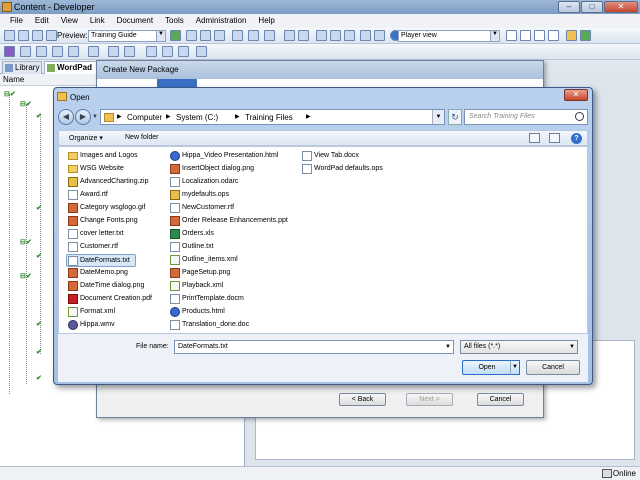  What do you see at coordinates (92, 247) in the screenshot?
I see `list-item: Customer.rtf` at bounding box center [92, 247].